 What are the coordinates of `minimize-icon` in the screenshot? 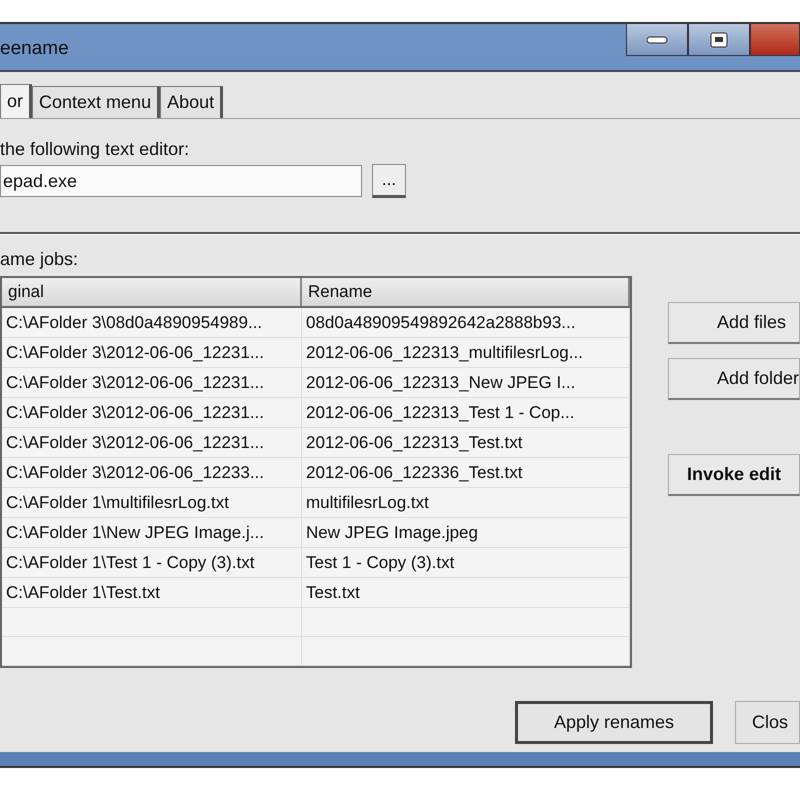 It's located at (657, 40).